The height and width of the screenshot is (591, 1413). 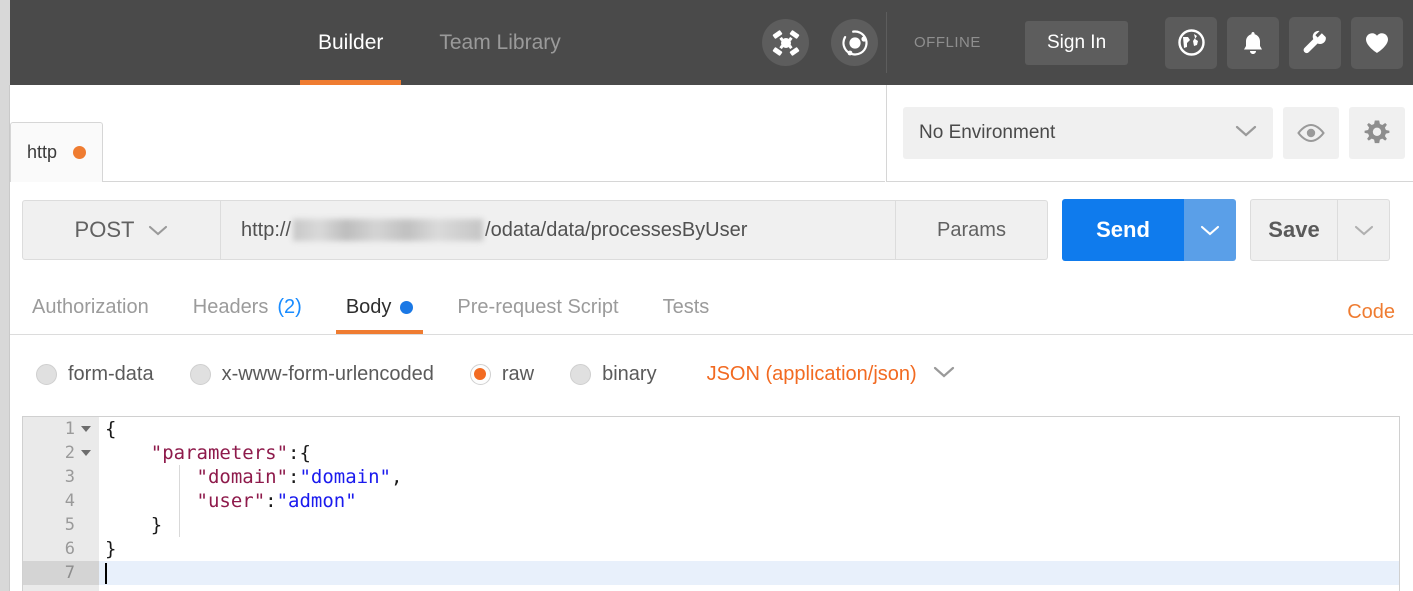 I want to click on heart-icon, so click(x=1377, y=42).